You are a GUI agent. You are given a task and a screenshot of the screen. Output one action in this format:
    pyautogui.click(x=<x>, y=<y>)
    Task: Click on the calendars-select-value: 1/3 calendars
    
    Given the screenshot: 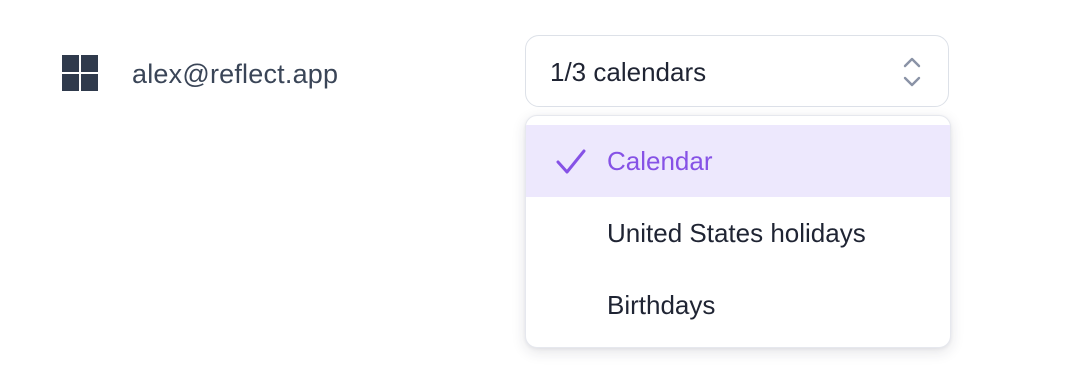 What is the action you would take?
    pyautogui.click(x=628, y=72)
    